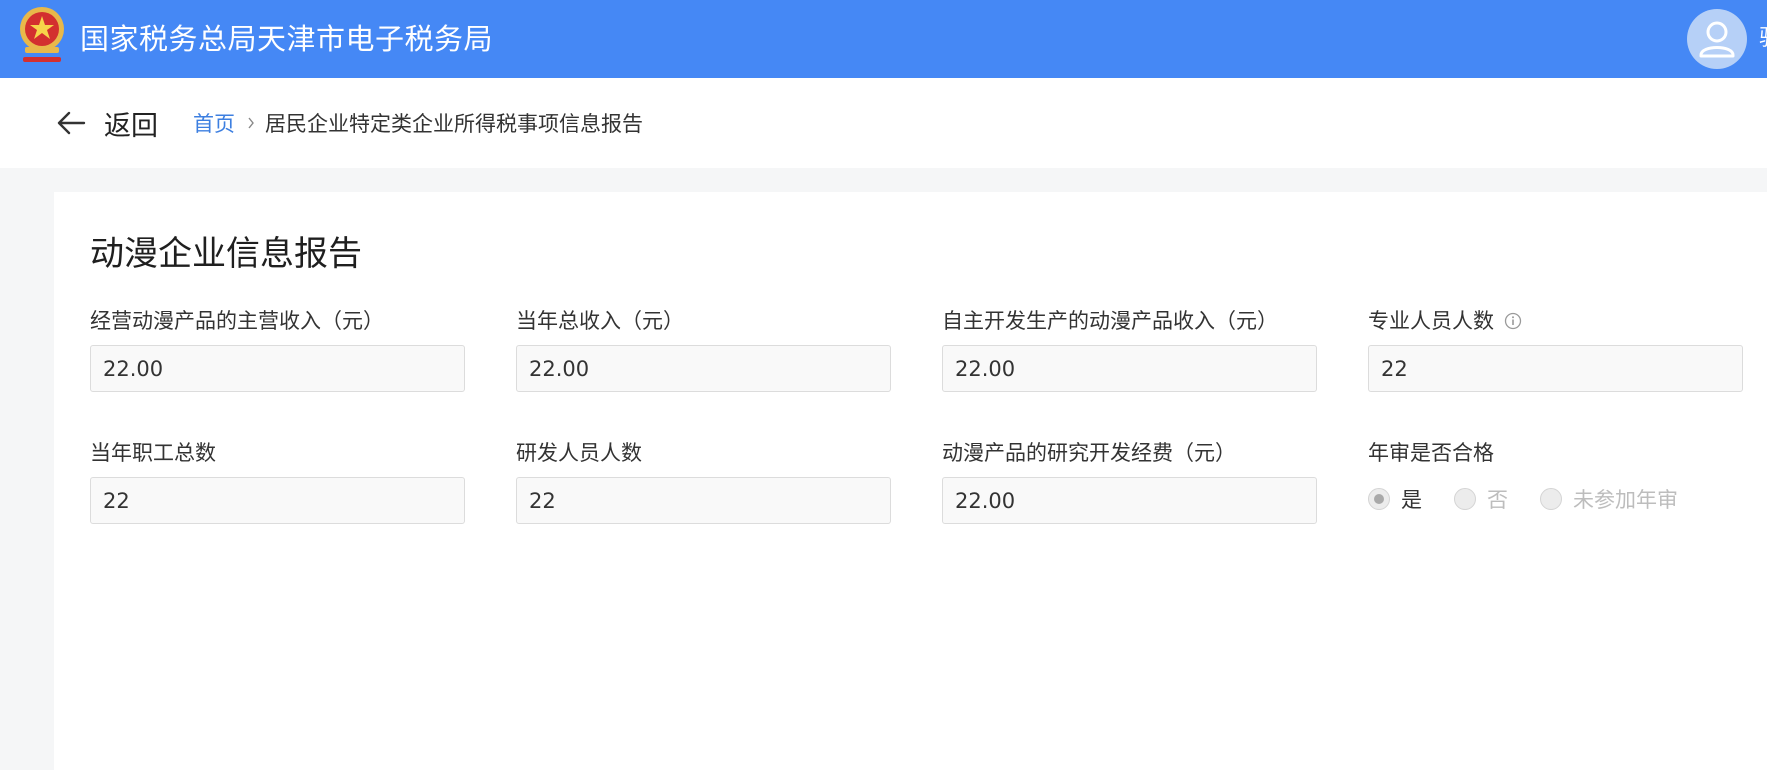 This screenshot has width=1767, height=770. I want to click on total-revenue-input: 22.00, so click(703, 368).